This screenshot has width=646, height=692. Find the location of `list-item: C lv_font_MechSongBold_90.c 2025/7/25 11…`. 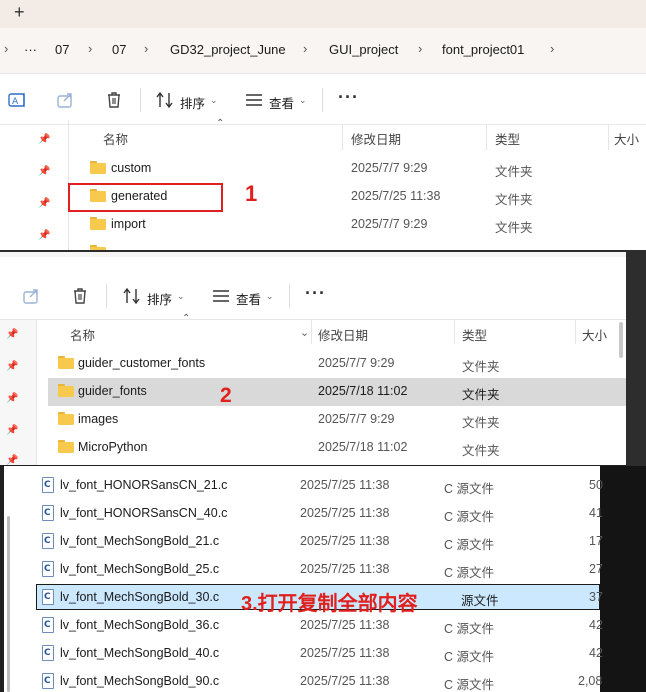

list-item: C lv_font_MechSongBold_90.c 2025/7/25 11… is located at coordinates (319, 680).